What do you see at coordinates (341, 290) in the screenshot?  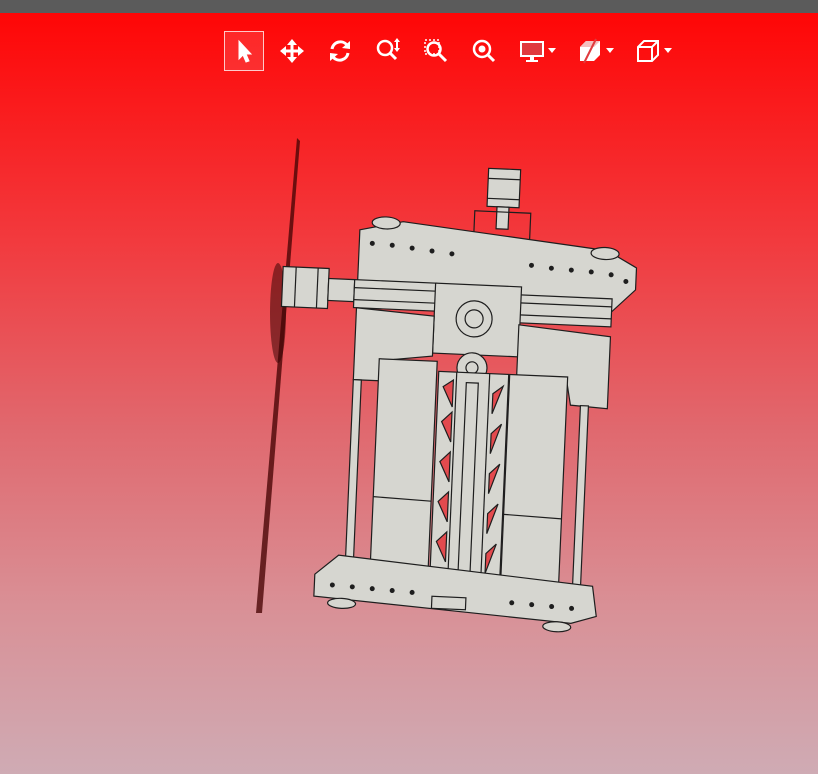 I see `x-coupler` at bounding box center [341, 290].